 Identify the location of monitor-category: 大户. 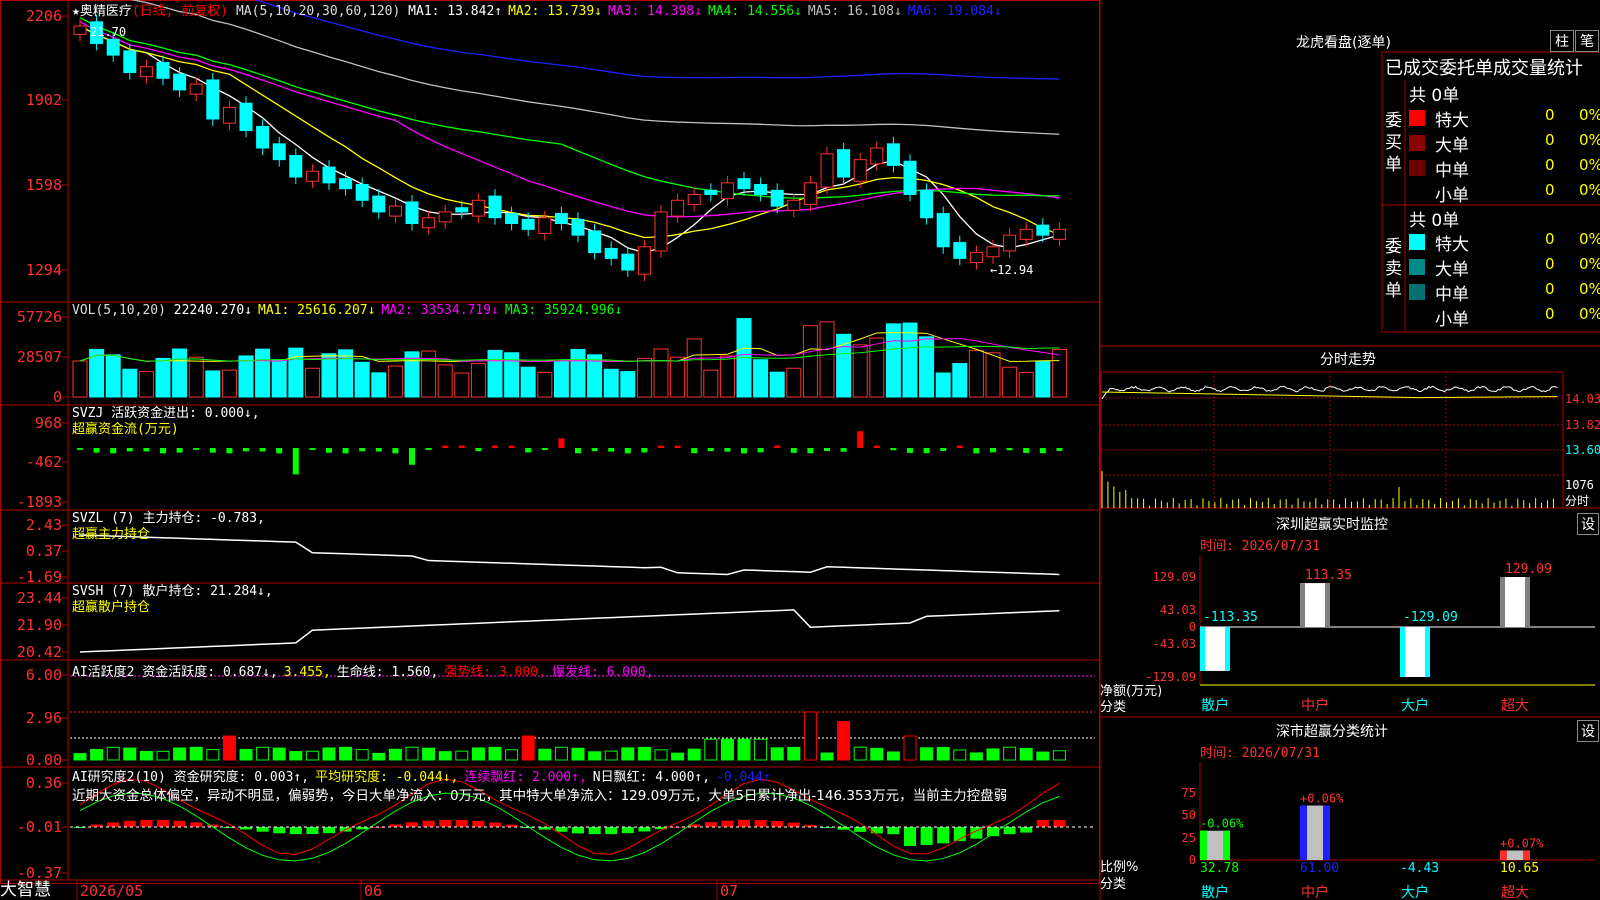
(1415, 705).